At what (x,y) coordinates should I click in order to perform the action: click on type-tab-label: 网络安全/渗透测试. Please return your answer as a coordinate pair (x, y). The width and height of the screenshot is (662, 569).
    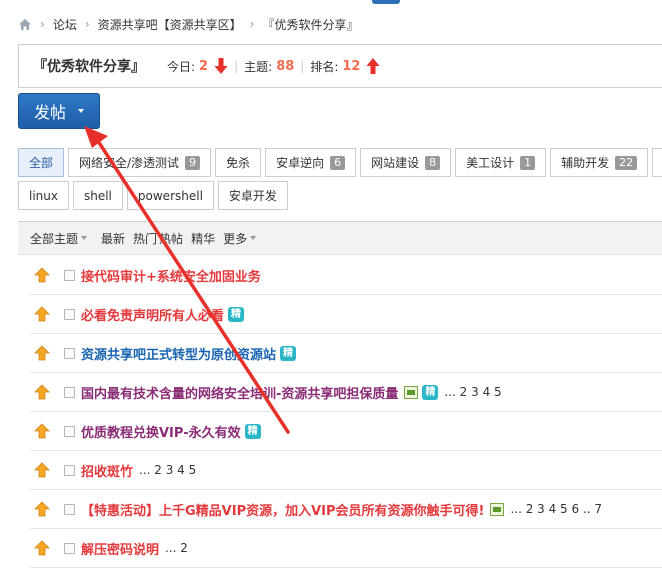
    Looking at the image, I should click on (129, 163).